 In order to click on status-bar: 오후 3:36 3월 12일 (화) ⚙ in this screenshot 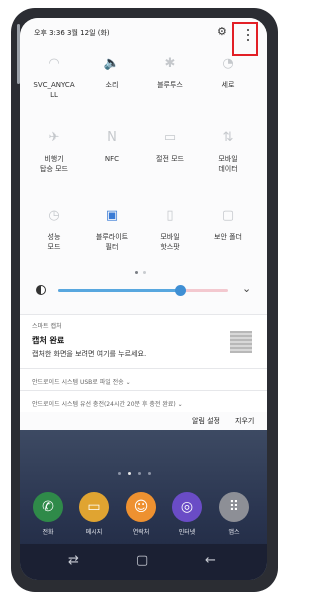, I will do `click(143, 37)`.